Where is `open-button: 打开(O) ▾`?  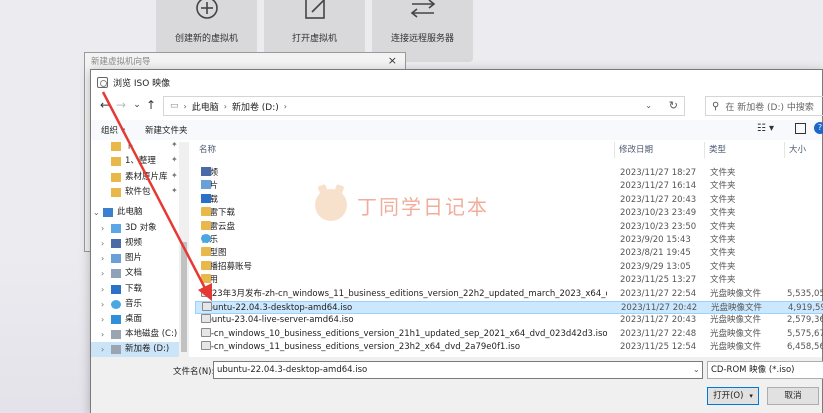 open-button: 打开(O) ▾ is located at coordinates (733, 396).